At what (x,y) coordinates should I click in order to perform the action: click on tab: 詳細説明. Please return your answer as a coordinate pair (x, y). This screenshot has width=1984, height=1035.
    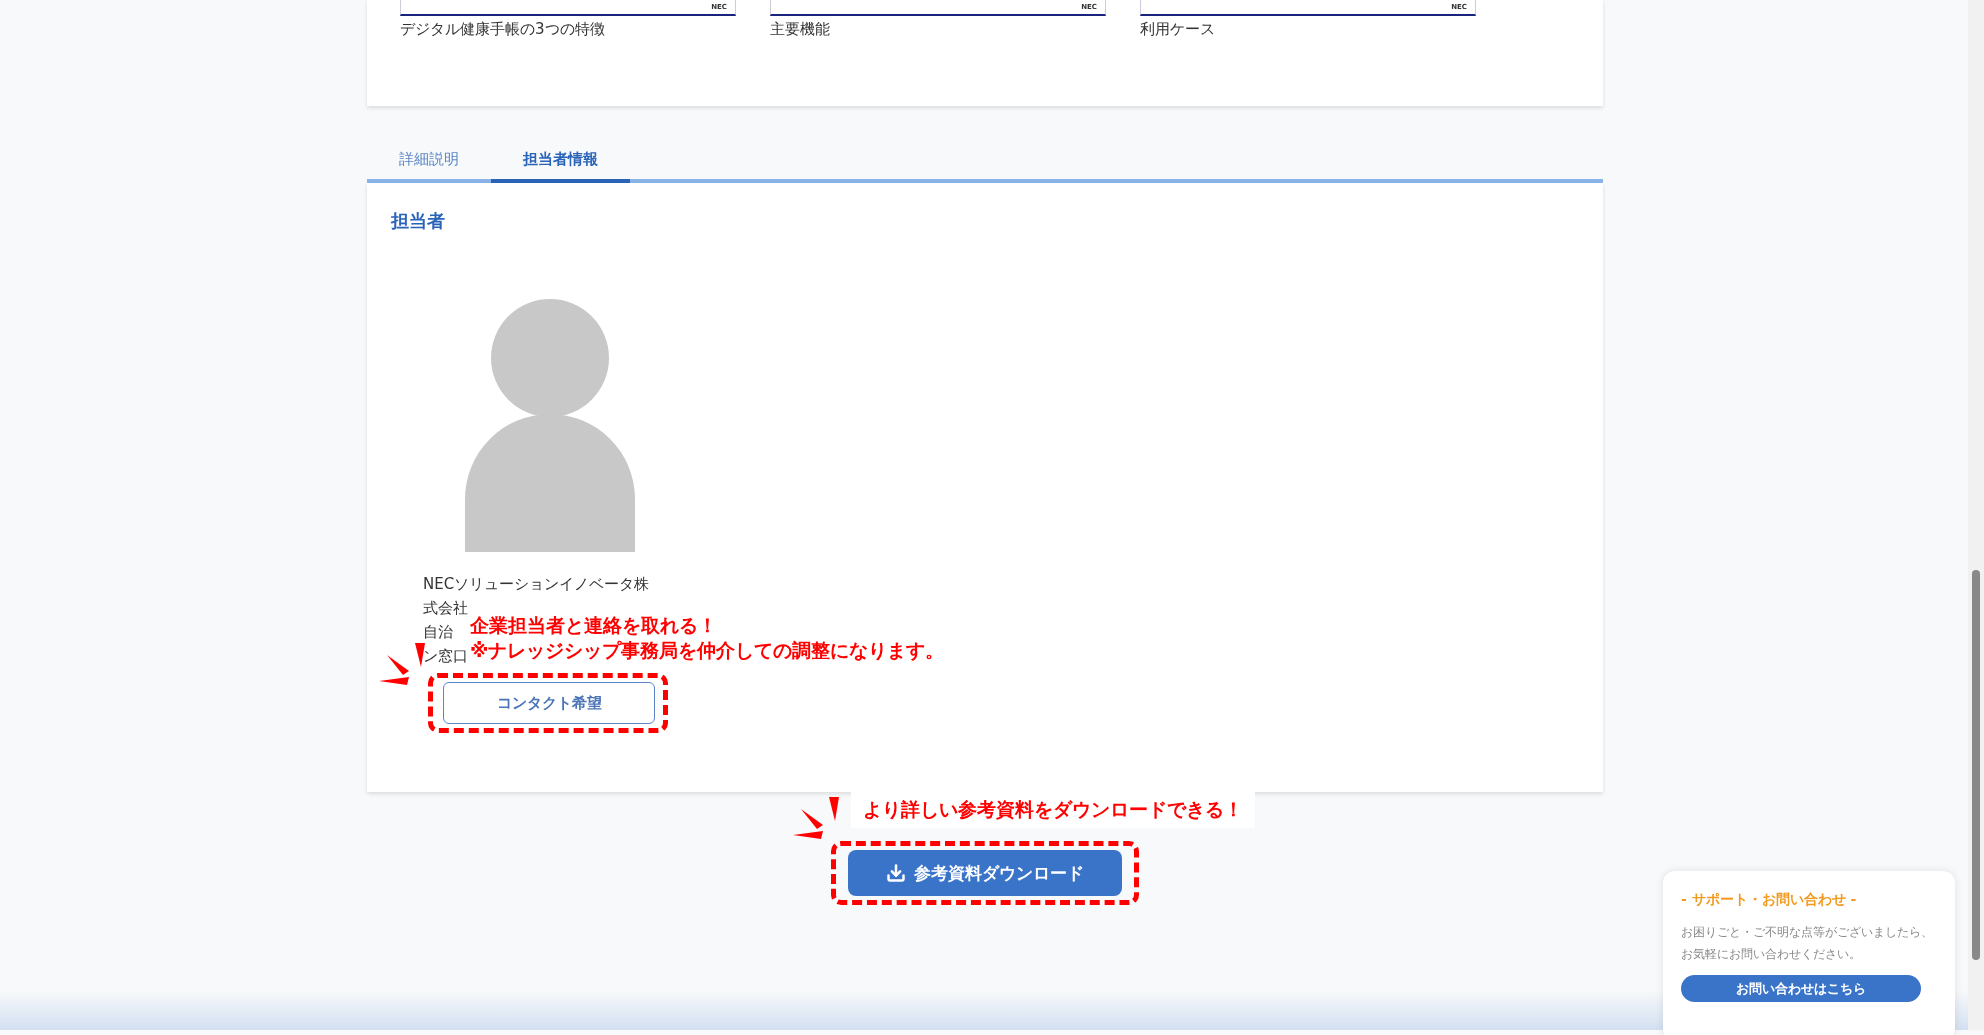
    Looking at the image, I should click on (429, 161).